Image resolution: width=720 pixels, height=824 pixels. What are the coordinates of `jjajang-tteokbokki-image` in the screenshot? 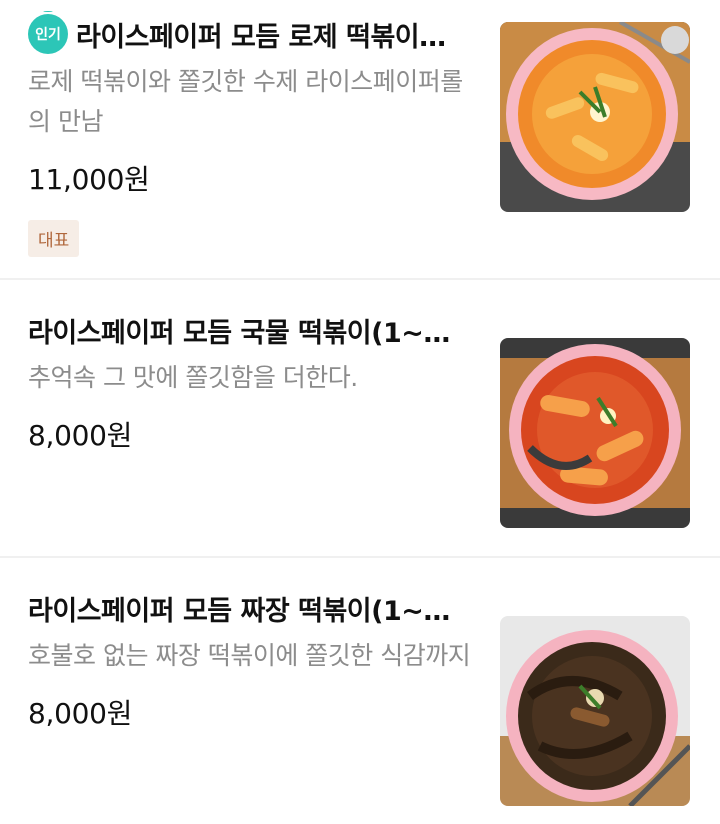 It's located at (595, 711).